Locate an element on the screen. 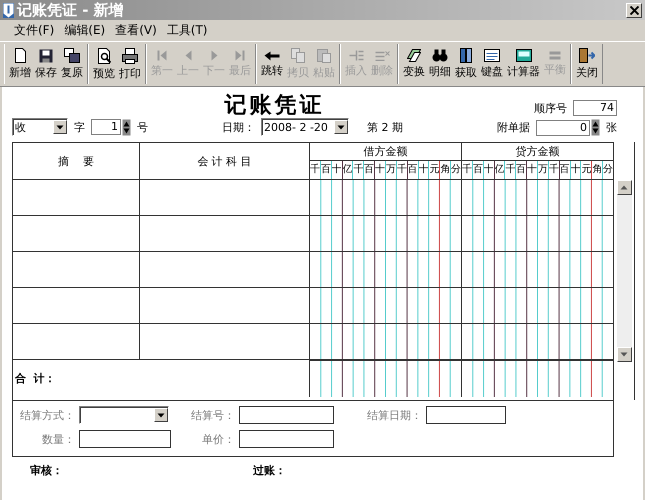  delete-icon is located at coordinates (382, 55).